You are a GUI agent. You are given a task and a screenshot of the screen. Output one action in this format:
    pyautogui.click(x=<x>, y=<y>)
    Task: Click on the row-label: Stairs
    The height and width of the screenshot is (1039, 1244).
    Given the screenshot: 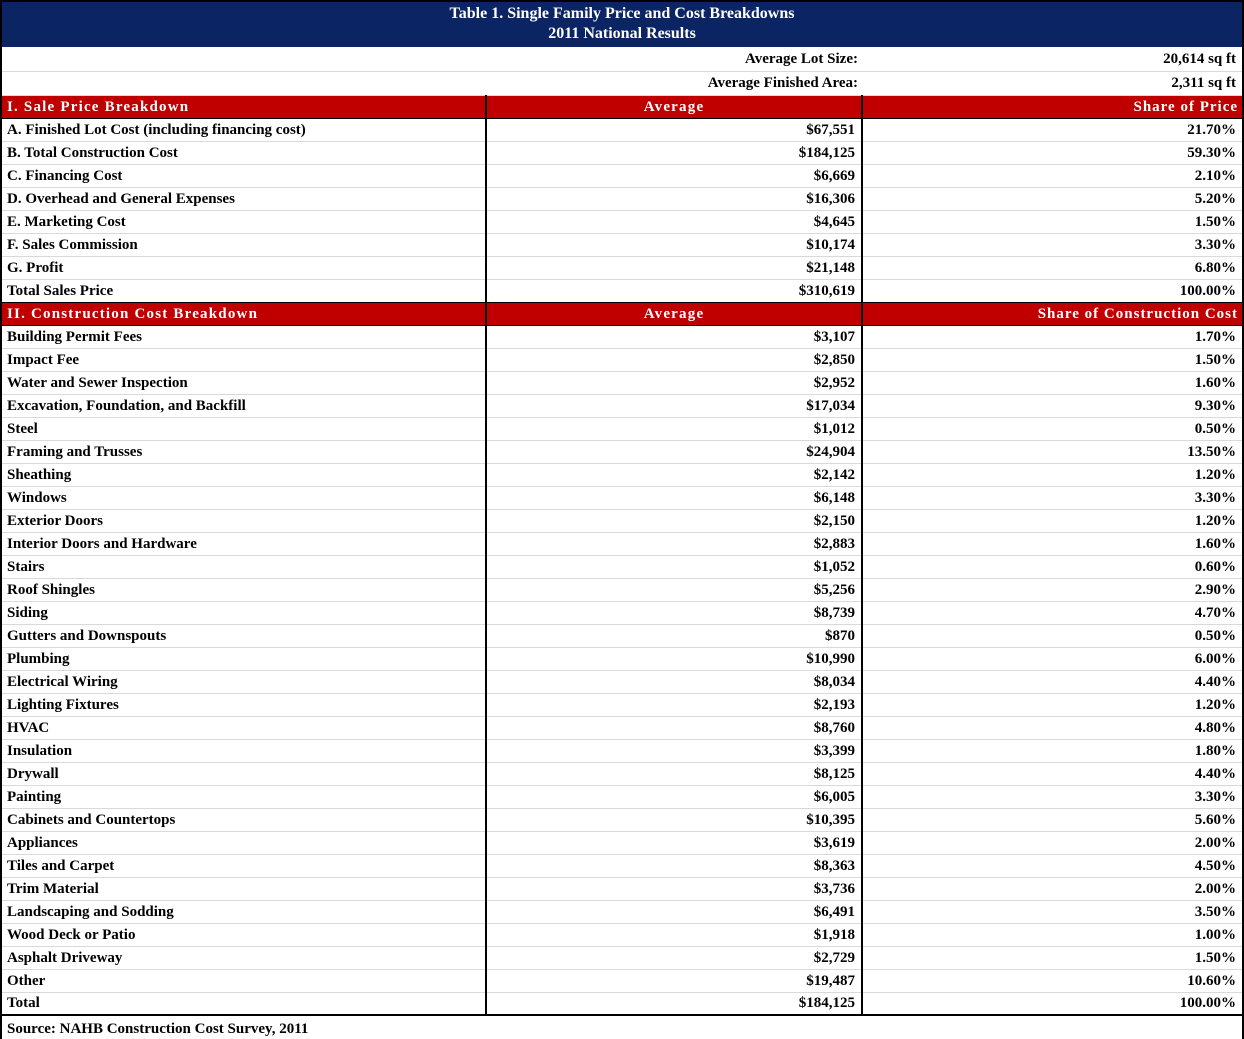 What is the action you would take?
    pyautogui.click(x=244, y=567)
    